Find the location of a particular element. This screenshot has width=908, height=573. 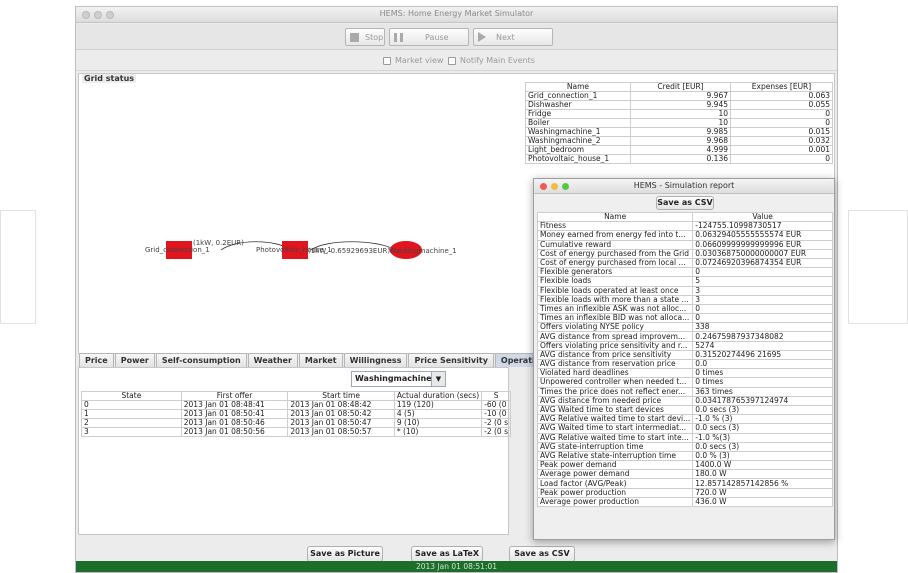

table-row: Cumulative reward 0.06609999999999996 EUR is located at coordinates (684, 244).